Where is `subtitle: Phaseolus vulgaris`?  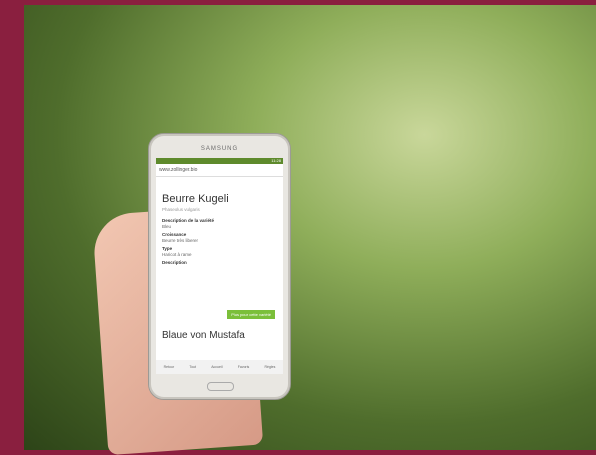
subtitle: Phaseolus vulgaris is located at coordinates (181, 209).